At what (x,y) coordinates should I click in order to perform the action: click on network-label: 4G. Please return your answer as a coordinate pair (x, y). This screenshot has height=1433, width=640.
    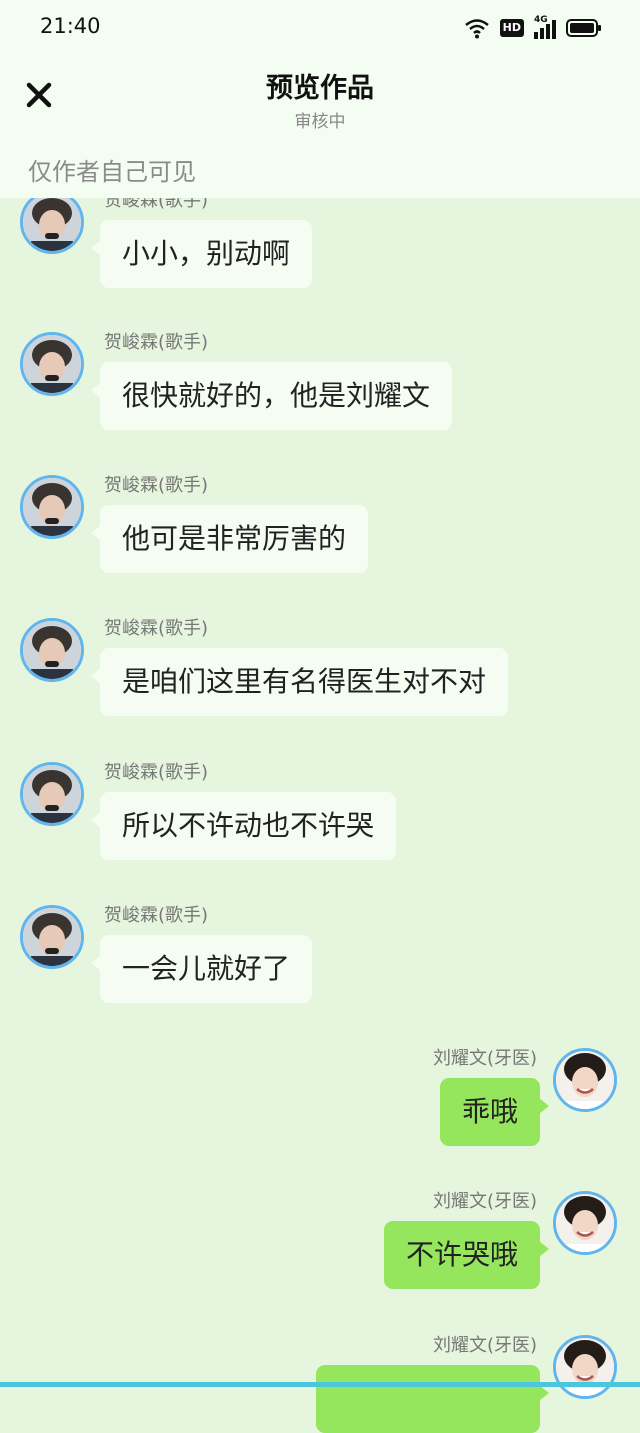
    Looking at the image, I should click on (541, 20).